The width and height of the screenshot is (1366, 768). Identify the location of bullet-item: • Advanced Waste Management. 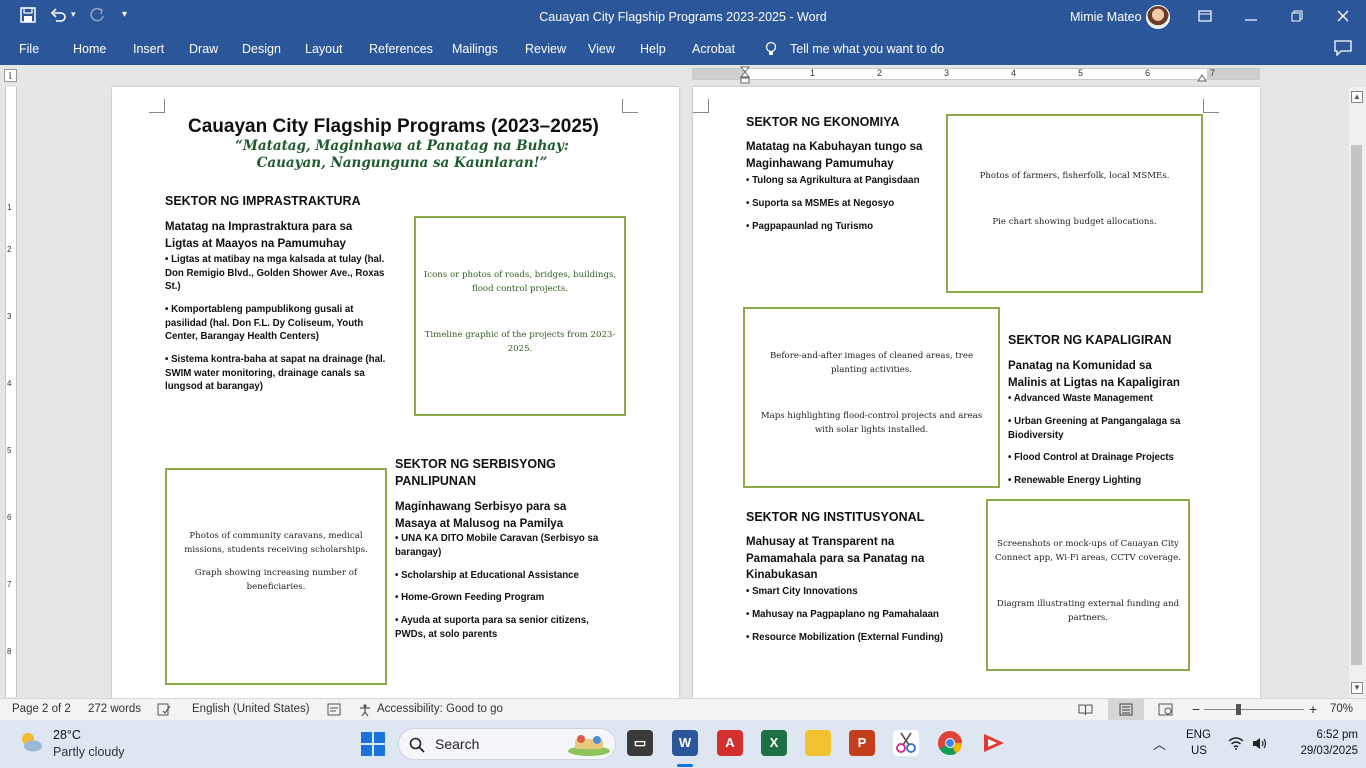
(1080, 398).